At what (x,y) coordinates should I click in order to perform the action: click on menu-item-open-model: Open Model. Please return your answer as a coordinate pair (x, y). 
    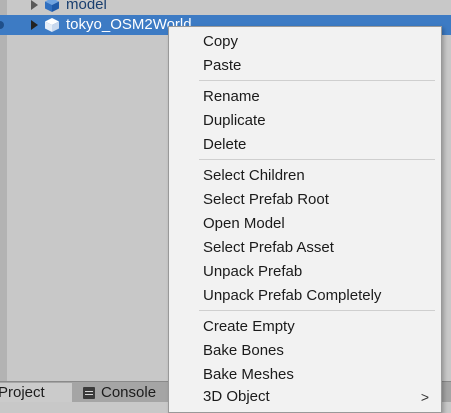
    Looking at the image, I should click on (305, 224).